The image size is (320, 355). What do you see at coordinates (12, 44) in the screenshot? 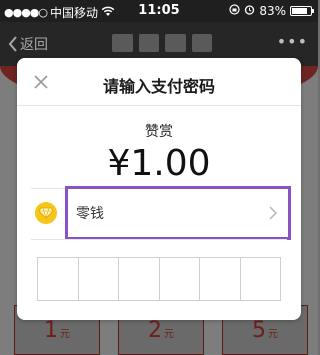
I see `chevron-left-icon` at bounding box center [12, 44].